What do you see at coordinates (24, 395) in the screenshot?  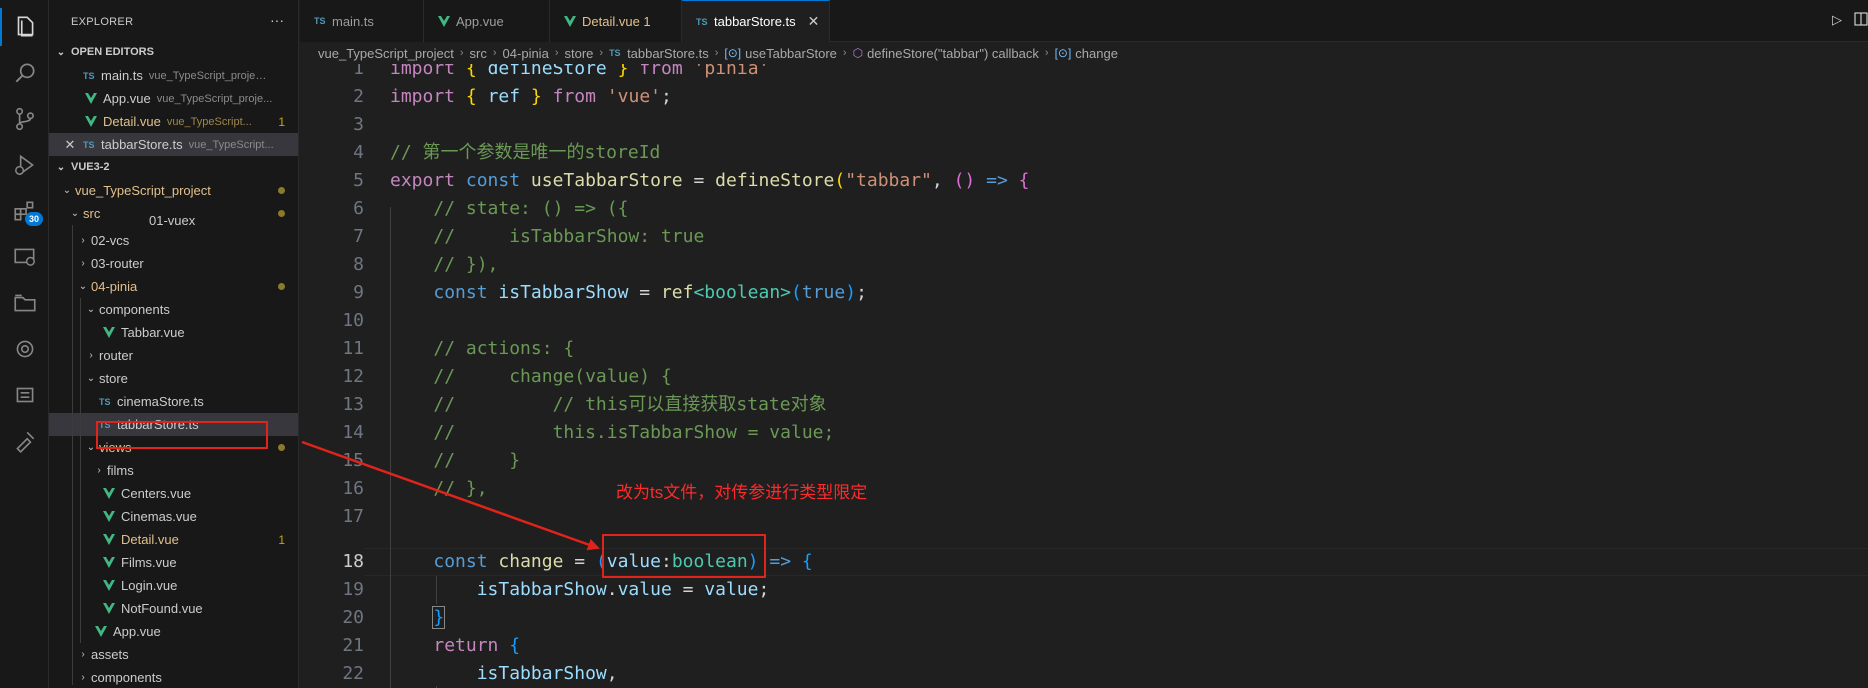 I see `list-icon` at bounding box center [24, 395].